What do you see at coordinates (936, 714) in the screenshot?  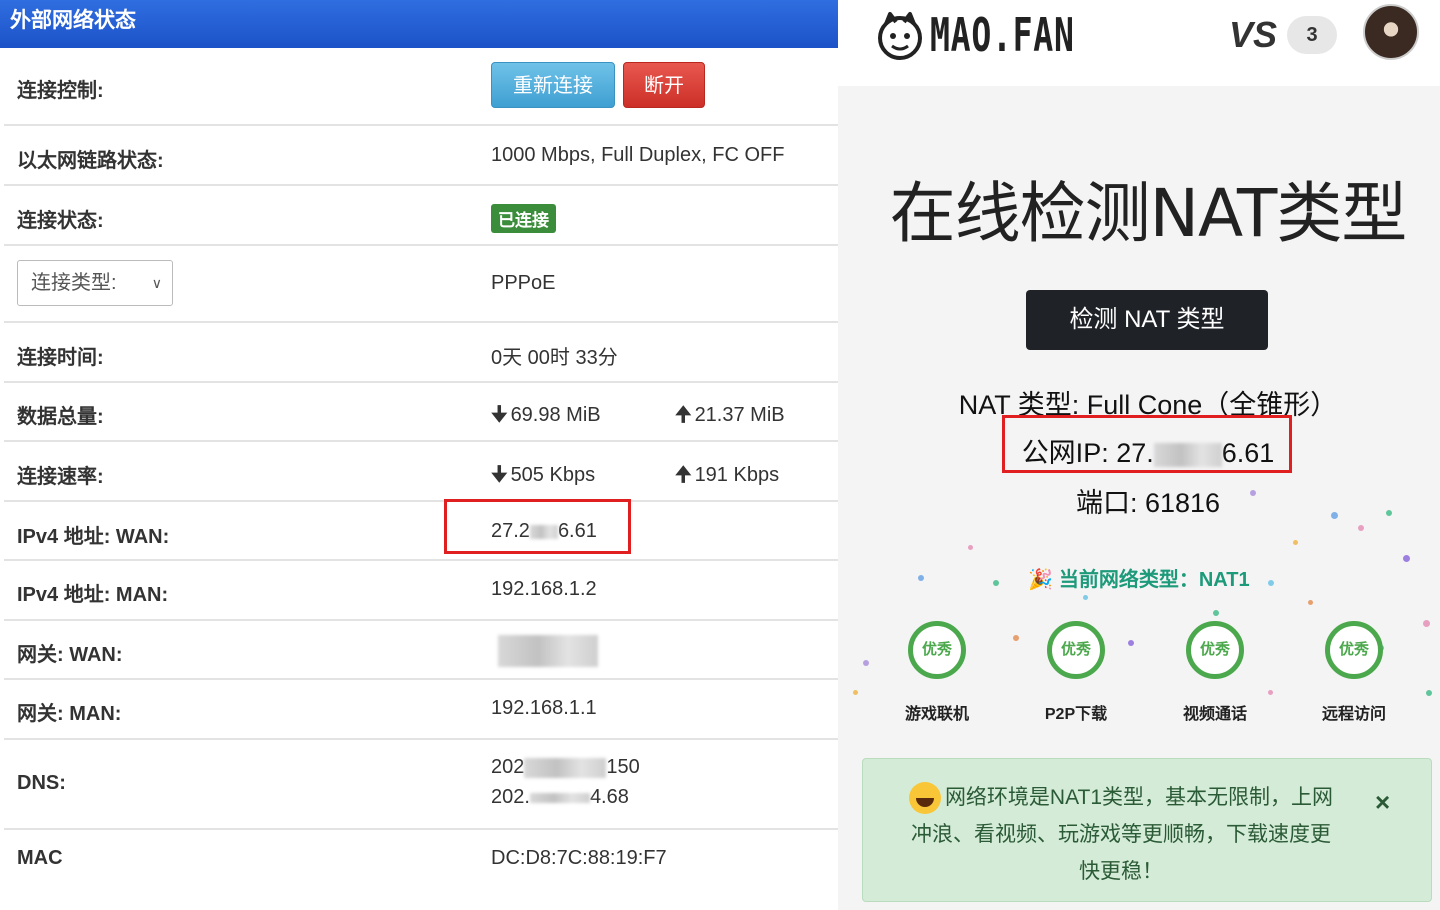 I see `metric-label: 游戏联机` at bounding box center [936, 714].